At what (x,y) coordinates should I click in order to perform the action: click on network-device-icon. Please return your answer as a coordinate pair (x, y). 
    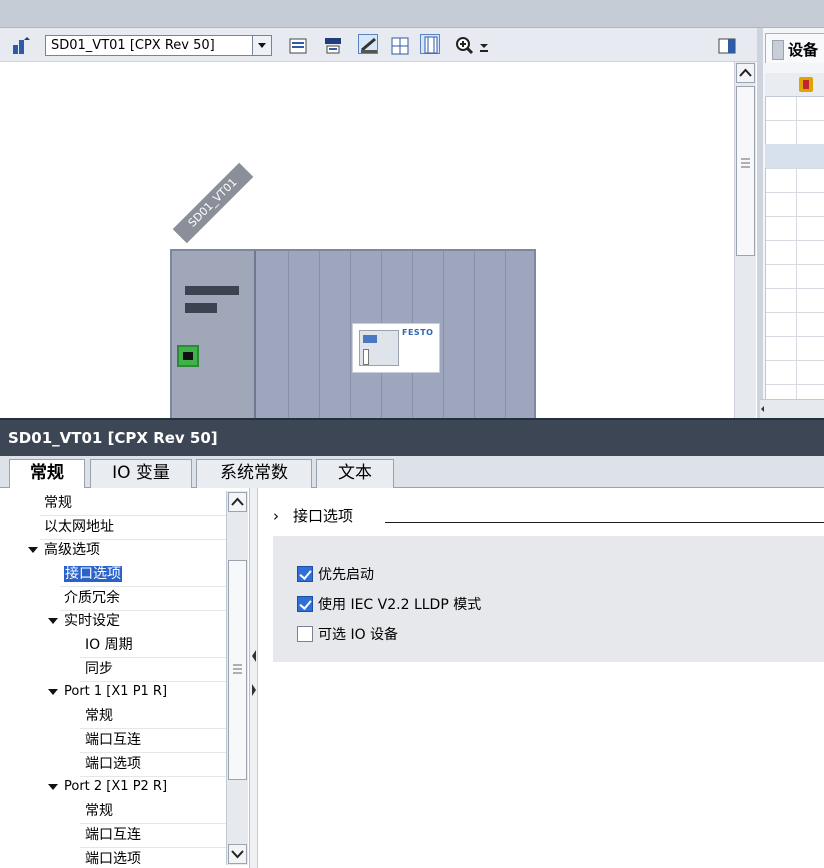
    Looking at the image, I should click on (806, 84).